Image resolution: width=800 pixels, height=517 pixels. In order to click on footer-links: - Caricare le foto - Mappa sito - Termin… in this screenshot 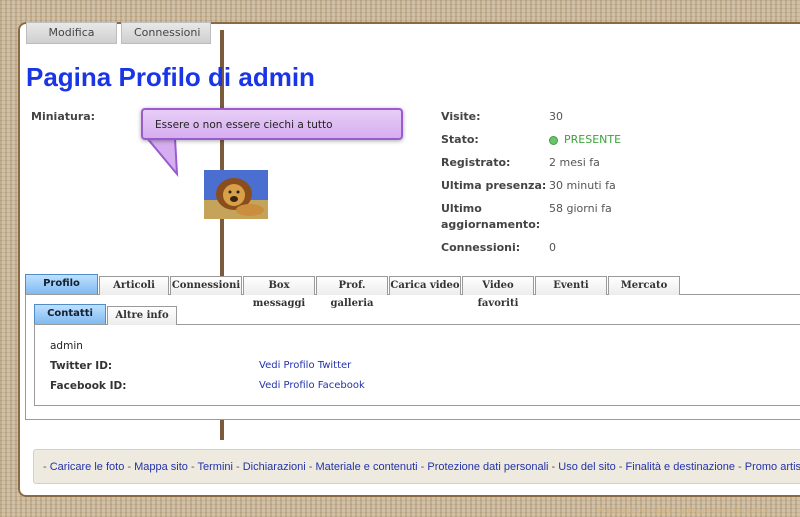, I will do `click(416, 466)`.